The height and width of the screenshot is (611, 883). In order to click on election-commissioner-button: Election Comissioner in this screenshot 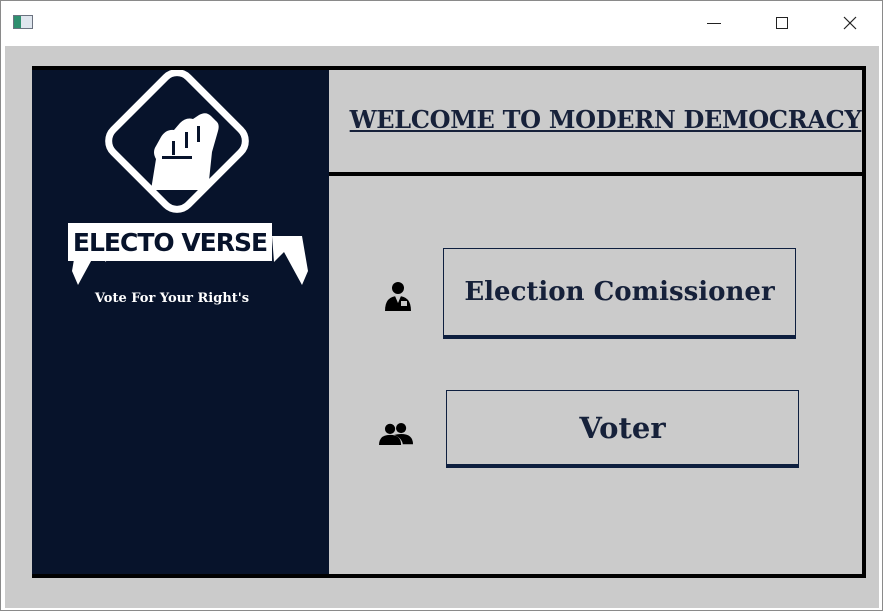, I will do `click(619, 293)`.